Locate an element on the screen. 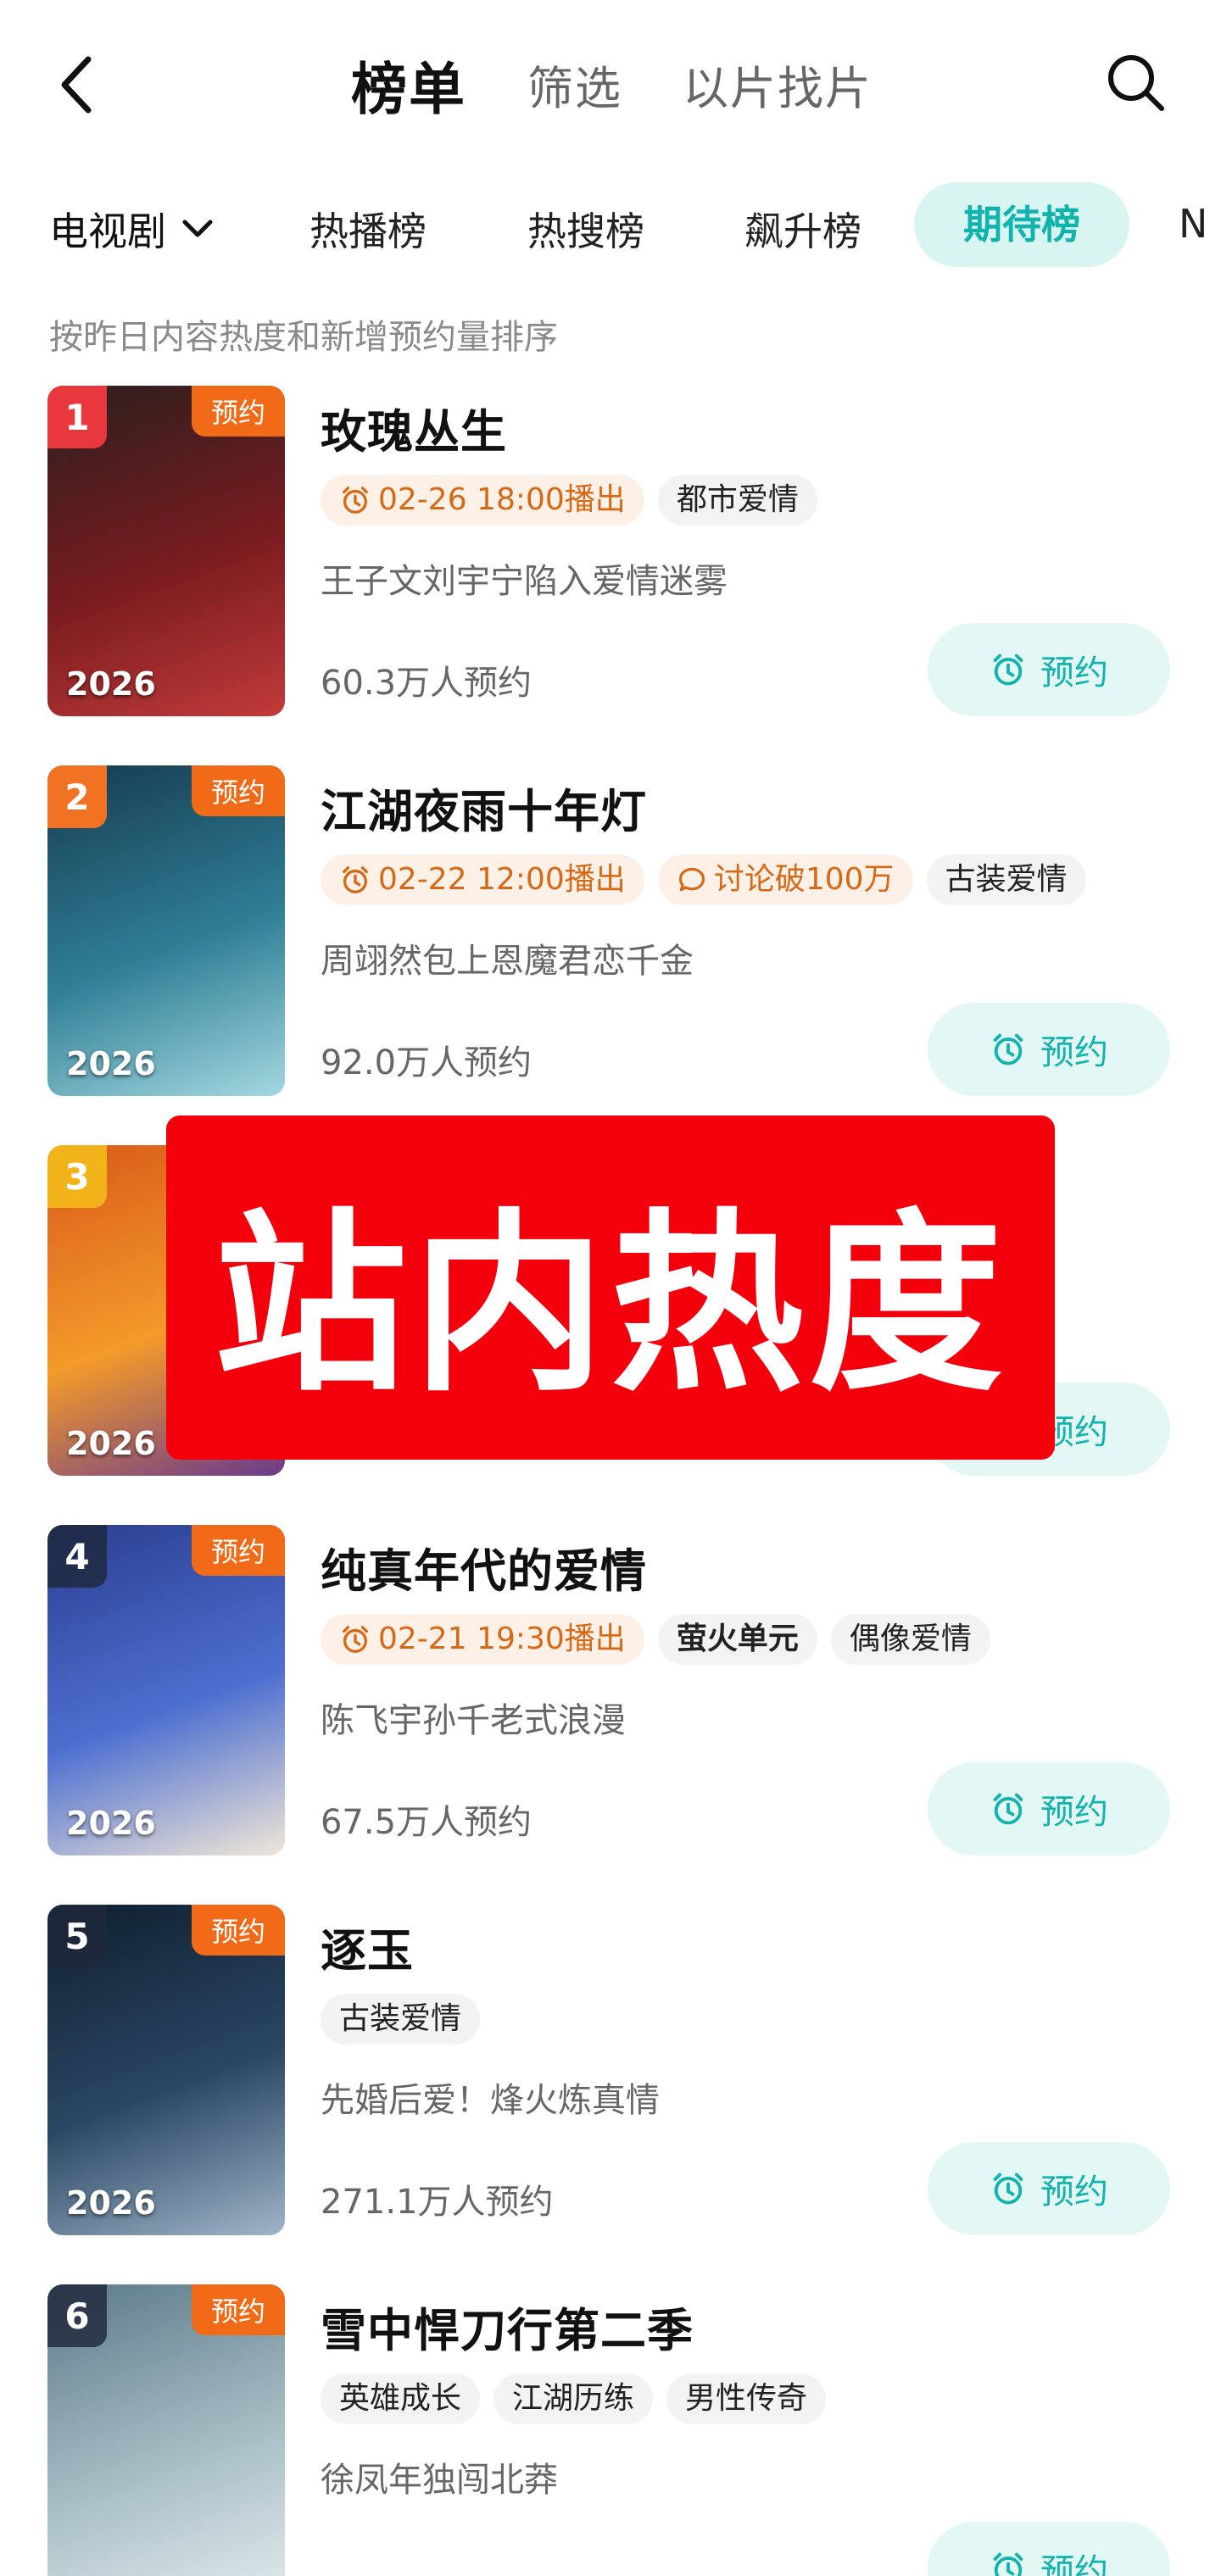  brand-tag: 萤火单元 is located at coordinates (737, 1639).